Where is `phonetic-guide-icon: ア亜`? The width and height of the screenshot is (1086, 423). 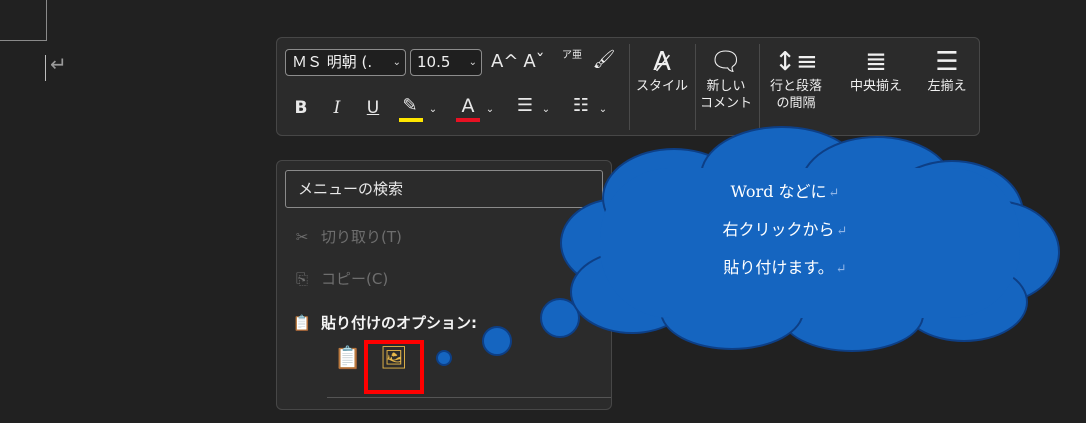
phonetic-guide-icon: ア亜 is located at coordinates (572, 55).